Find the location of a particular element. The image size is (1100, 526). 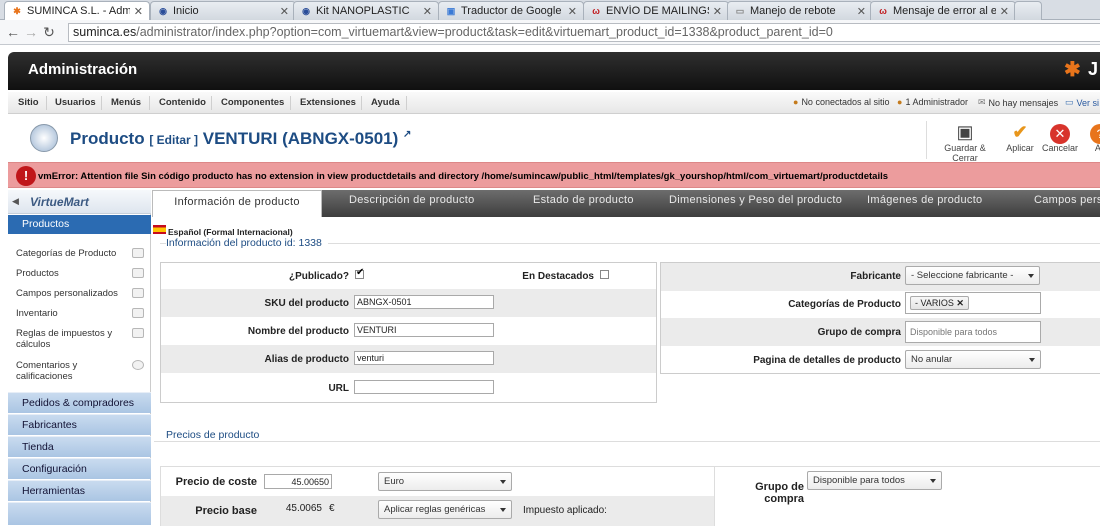

menu-item-extensiones: Extensiones is located at coordinates (328, 102).